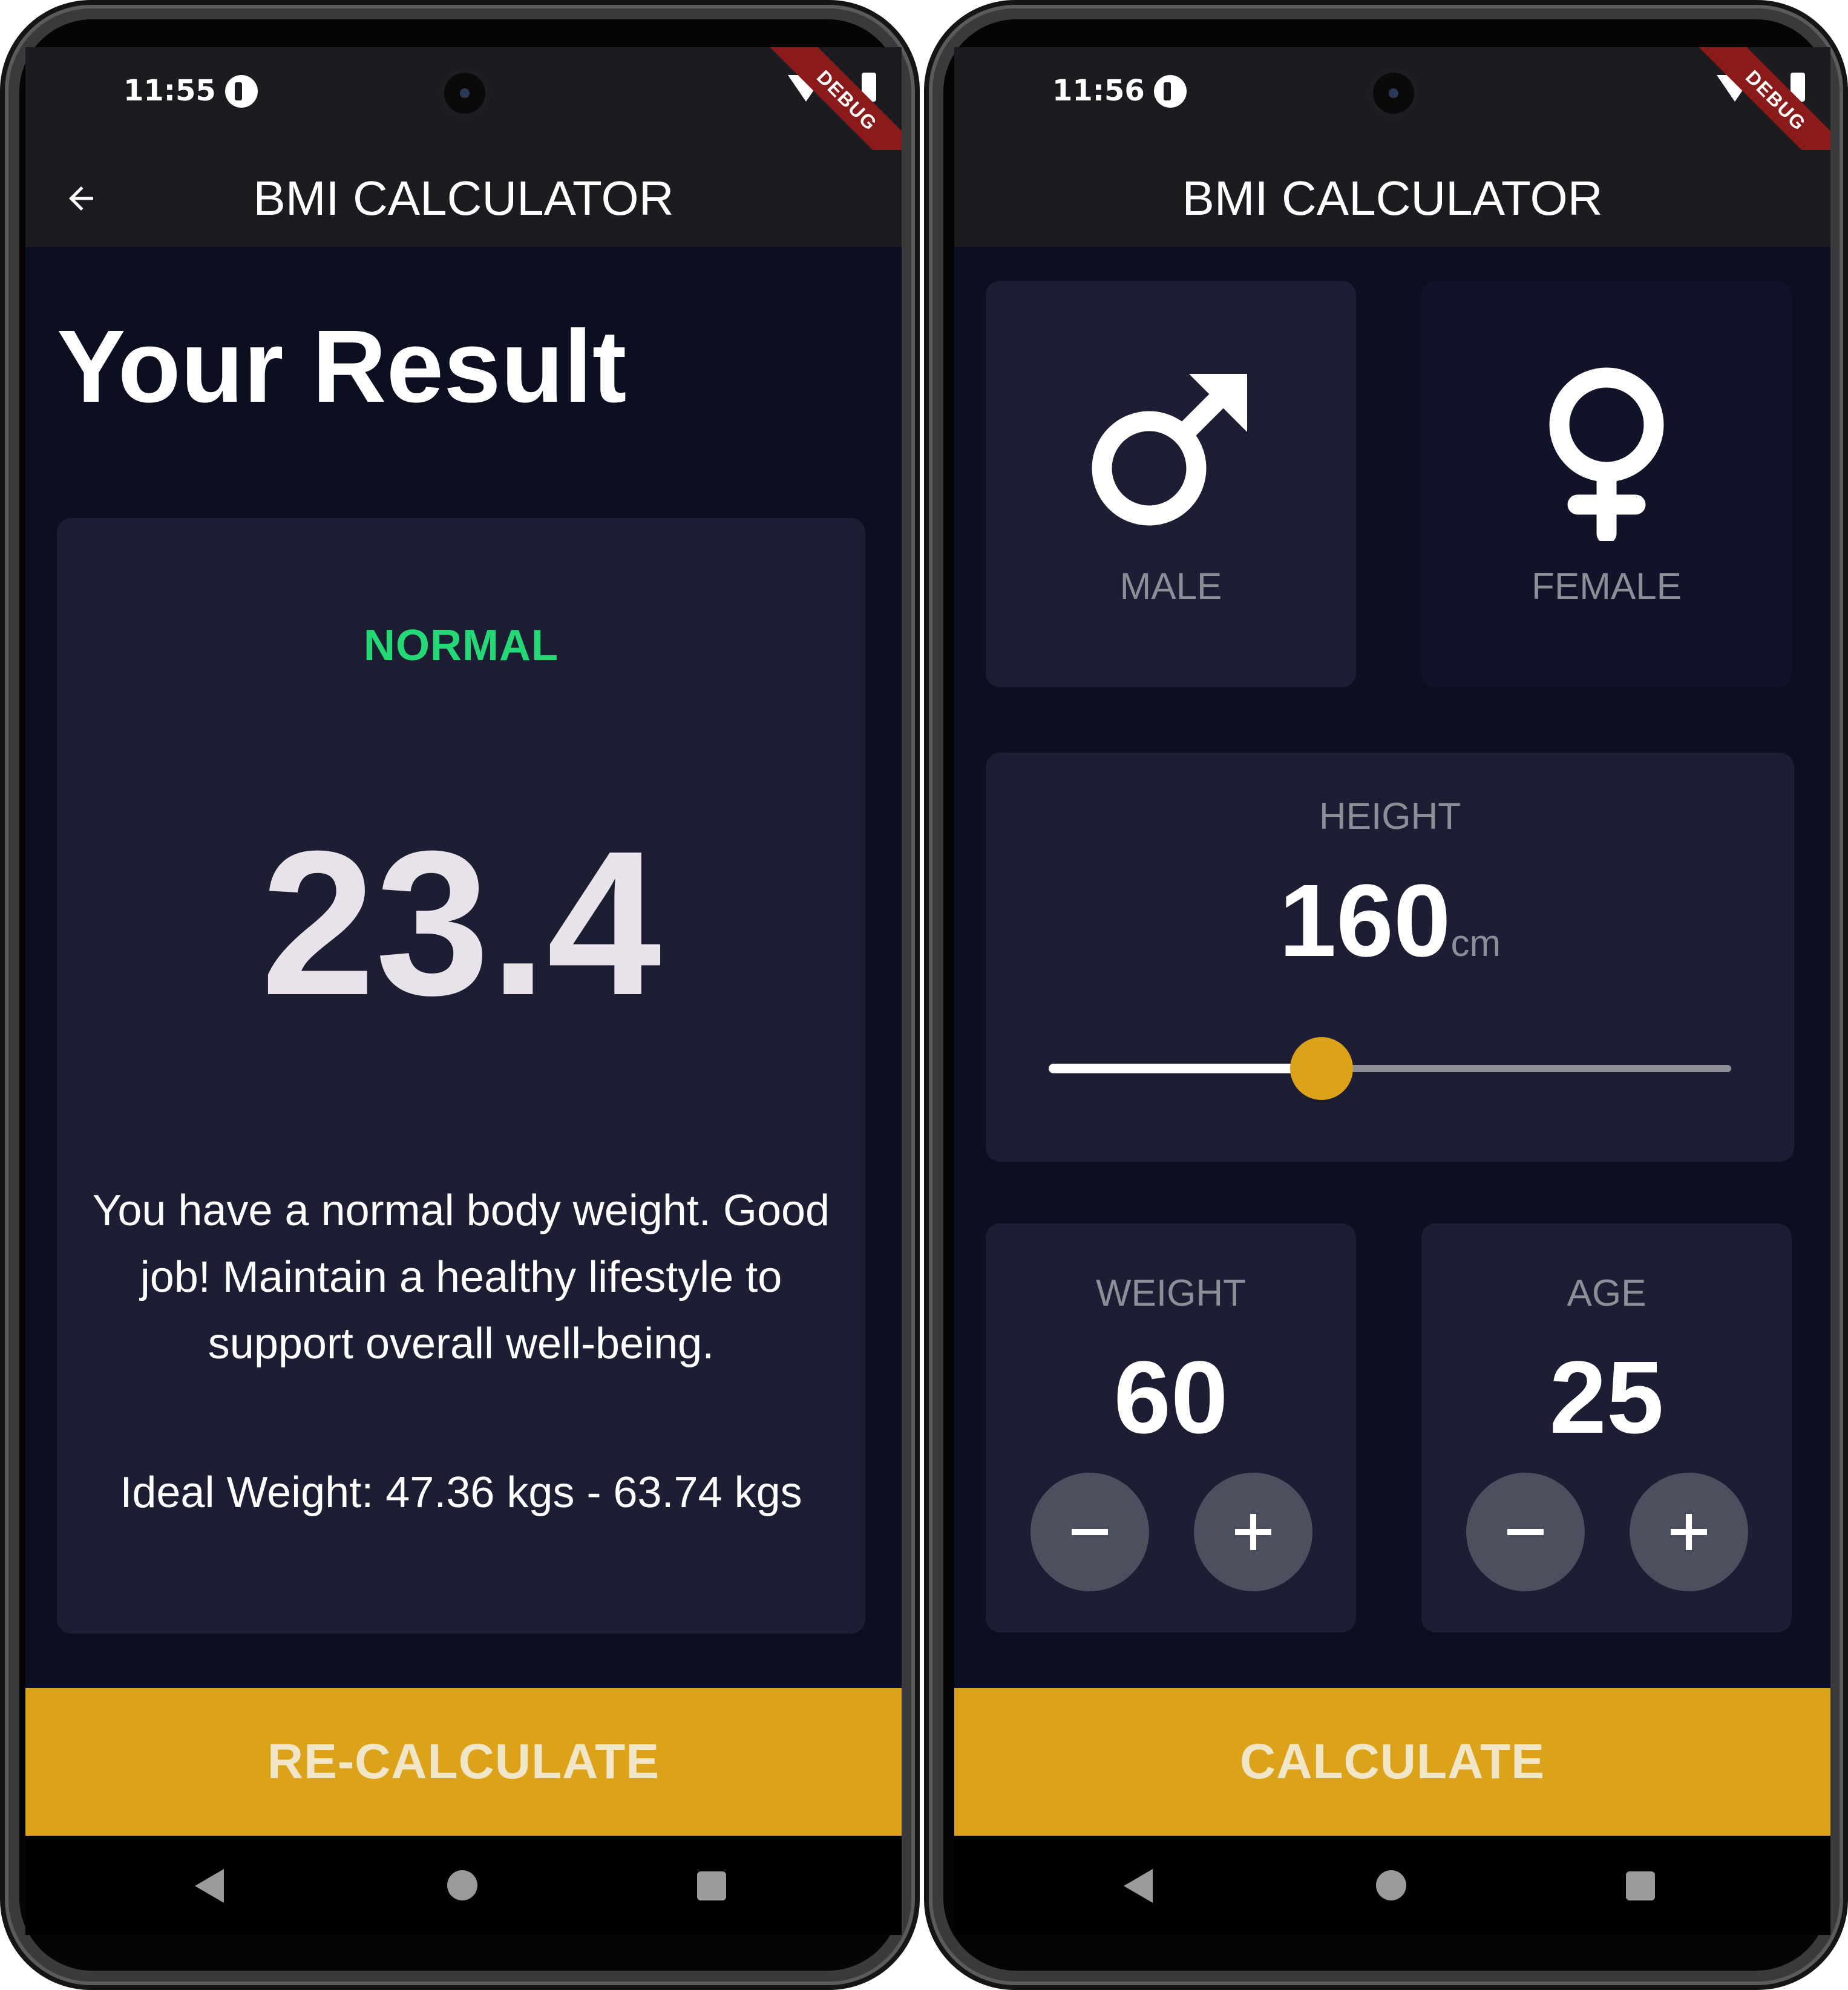 This screenshot has width=1848, height=1990. What do you see at coordinates (1476, 944) in the screenshot?
I see `height-unit: cm` at bounding box center [1476, 944].